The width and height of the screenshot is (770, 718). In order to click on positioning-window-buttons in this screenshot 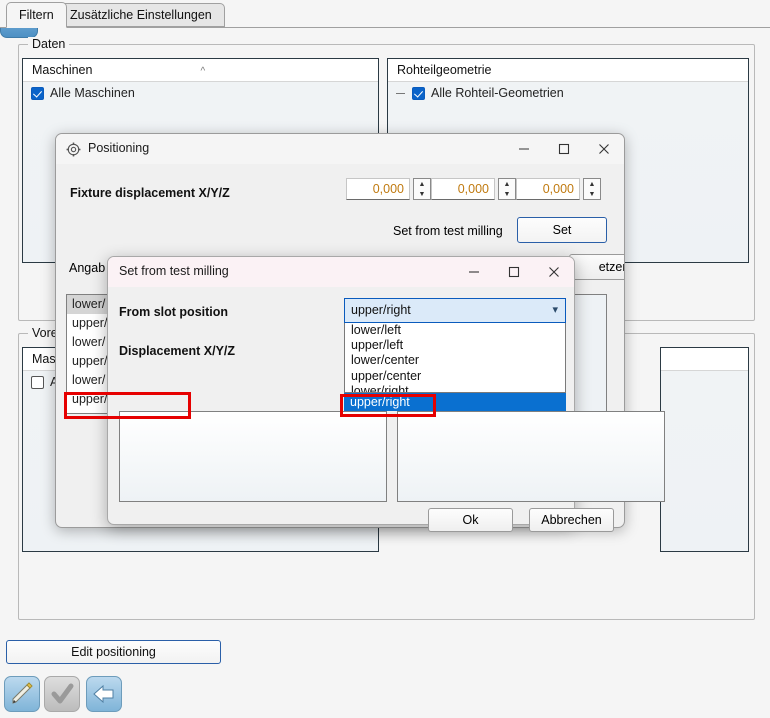, I will do `click(564, 149)`.